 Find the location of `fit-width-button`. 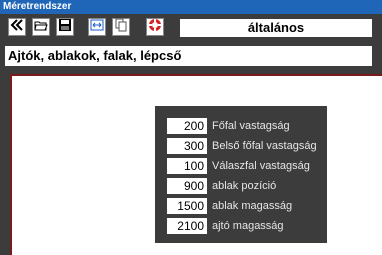

fit-width-button is located at coordinates (97, 27).